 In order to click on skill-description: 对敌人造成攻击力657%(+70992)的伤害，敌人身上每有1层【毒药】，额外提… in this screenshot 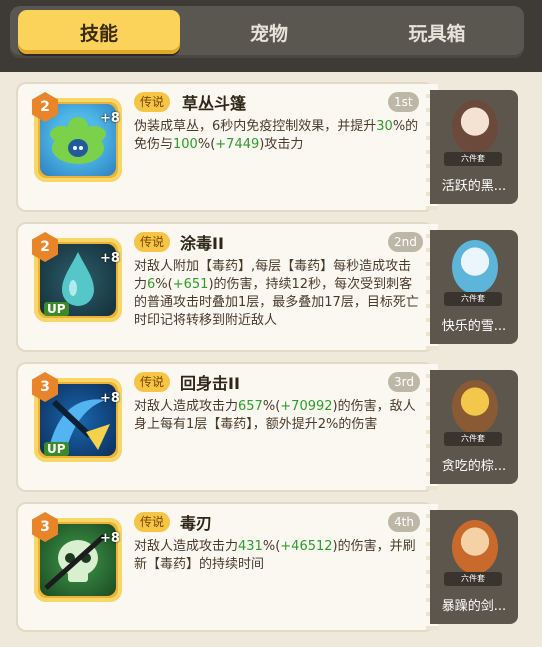, I will do `click(275, 415)`.